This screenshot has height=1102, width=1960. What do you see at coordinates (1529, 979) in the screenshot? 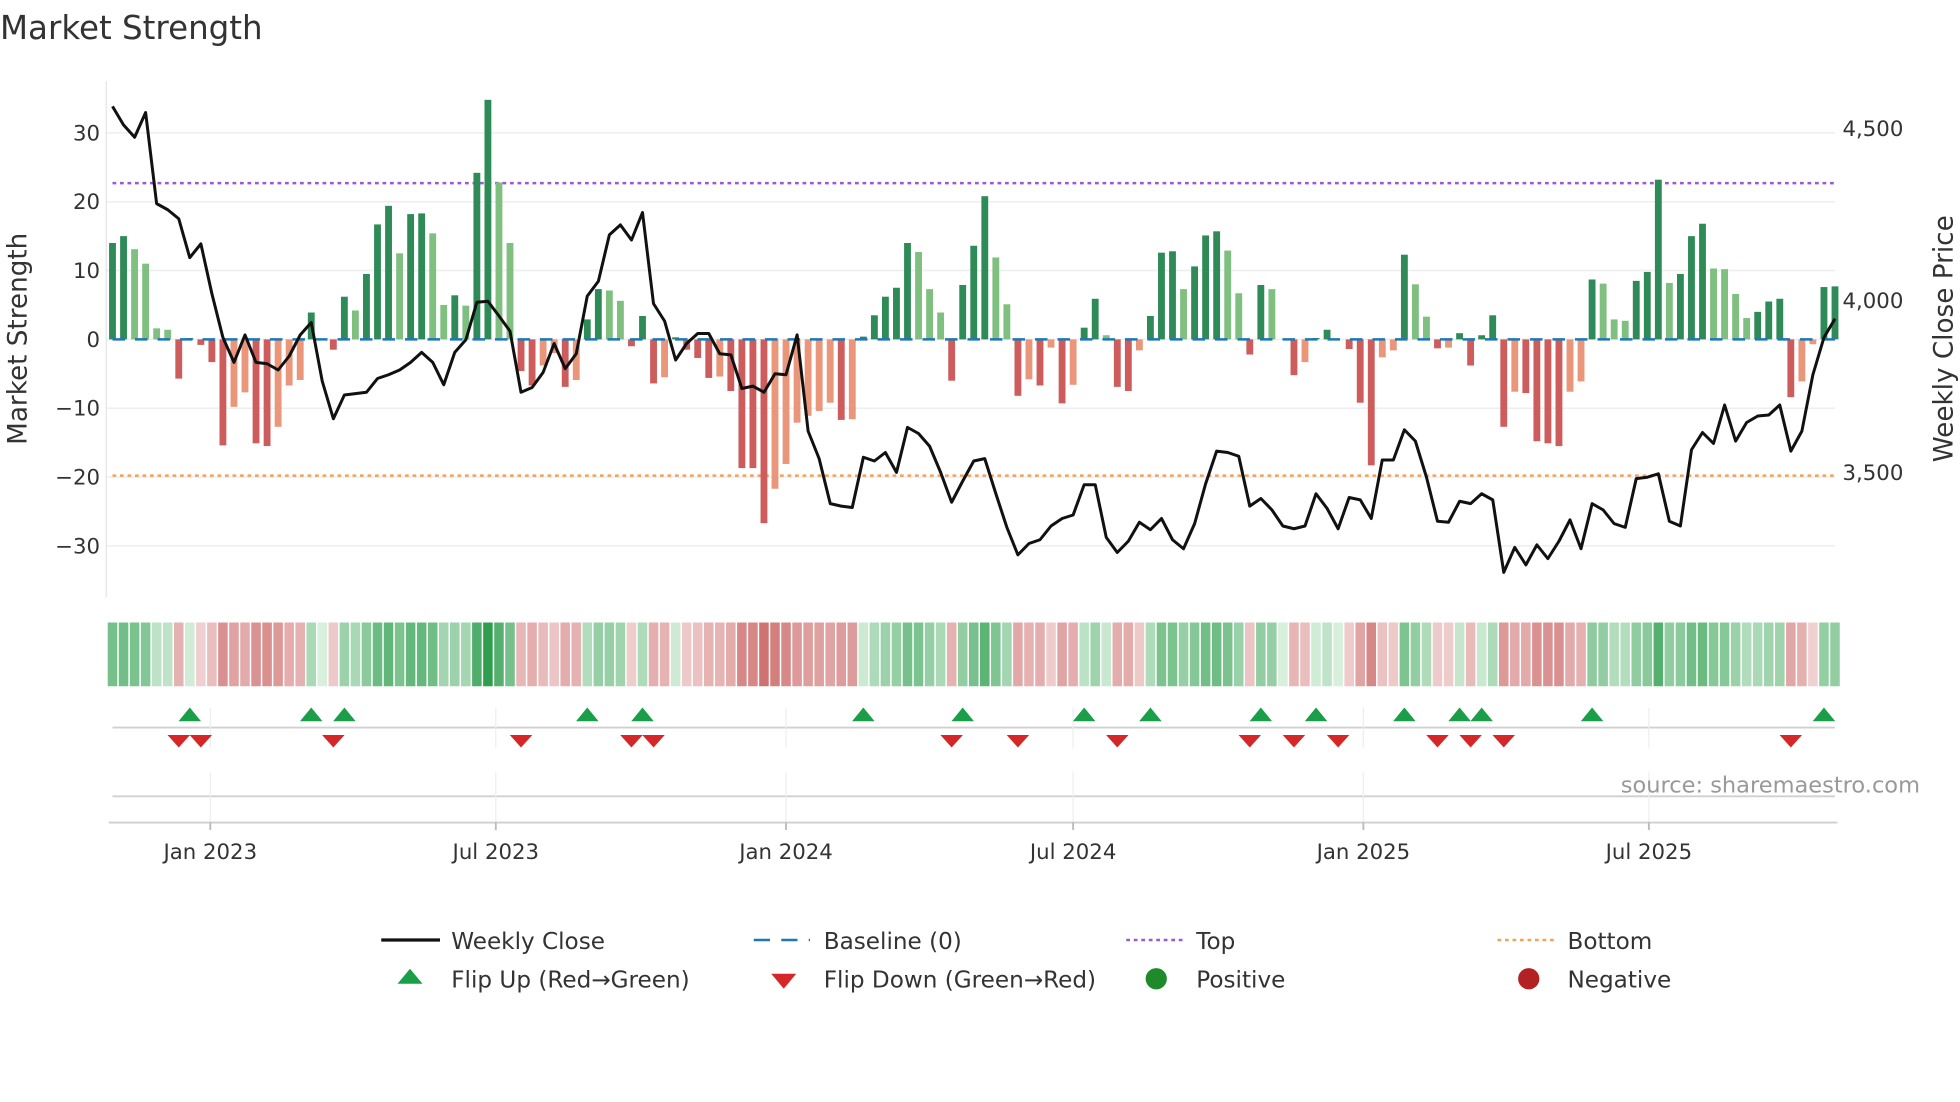
I see `legend-negative-icon` at bounding box center [1529, 979].